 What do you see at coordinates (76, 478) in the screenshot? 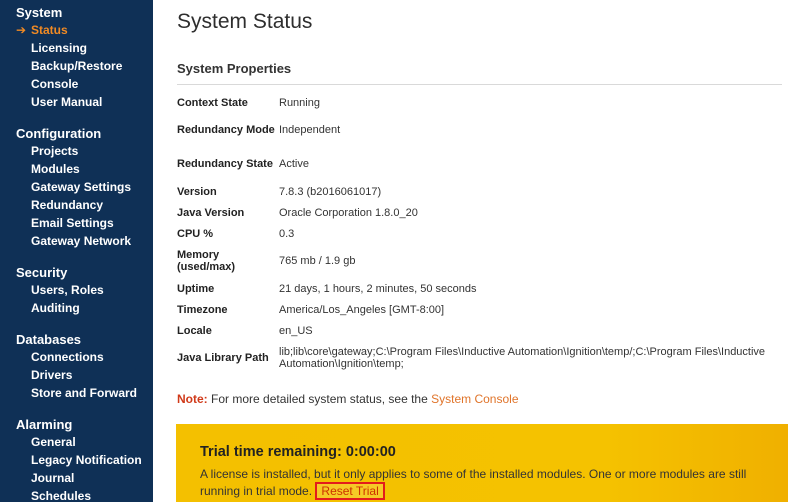
I see `sidebar-item-journal: Journal` at bounding box center [76, 478].